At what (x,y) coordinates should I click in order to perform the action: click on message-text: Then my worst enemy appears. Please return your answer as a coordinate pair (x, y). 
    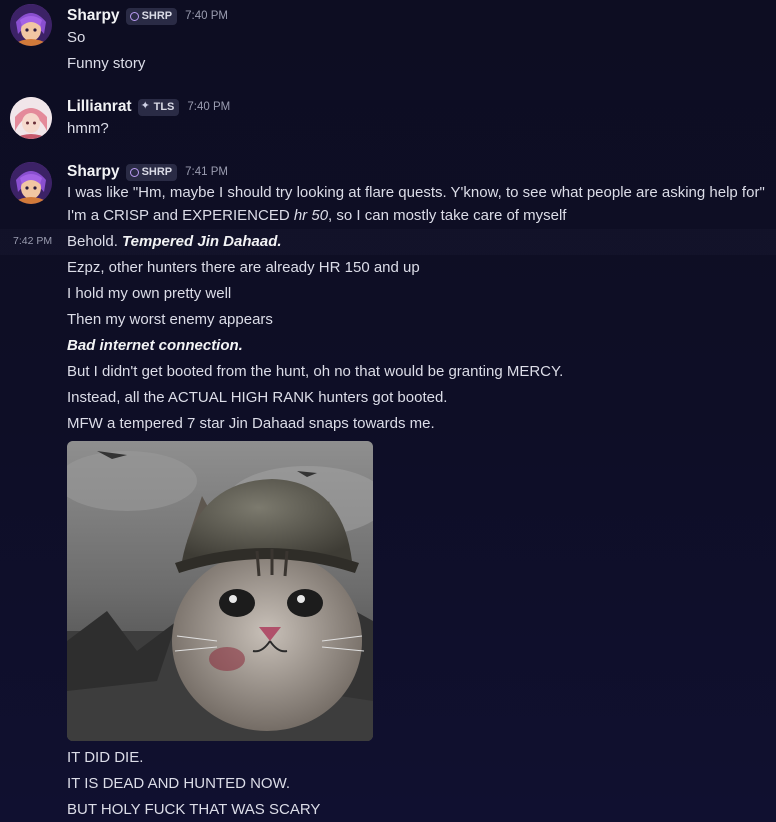
    Looking at the image, I should click on (170, 319).